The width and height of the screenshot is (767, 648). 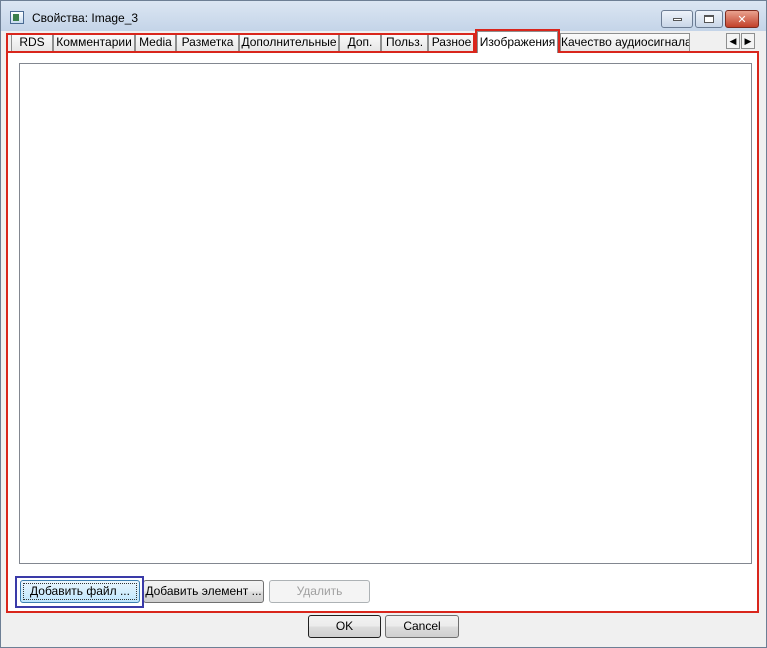 I want to click on close-button: ✕, so click(x=742, y=19).